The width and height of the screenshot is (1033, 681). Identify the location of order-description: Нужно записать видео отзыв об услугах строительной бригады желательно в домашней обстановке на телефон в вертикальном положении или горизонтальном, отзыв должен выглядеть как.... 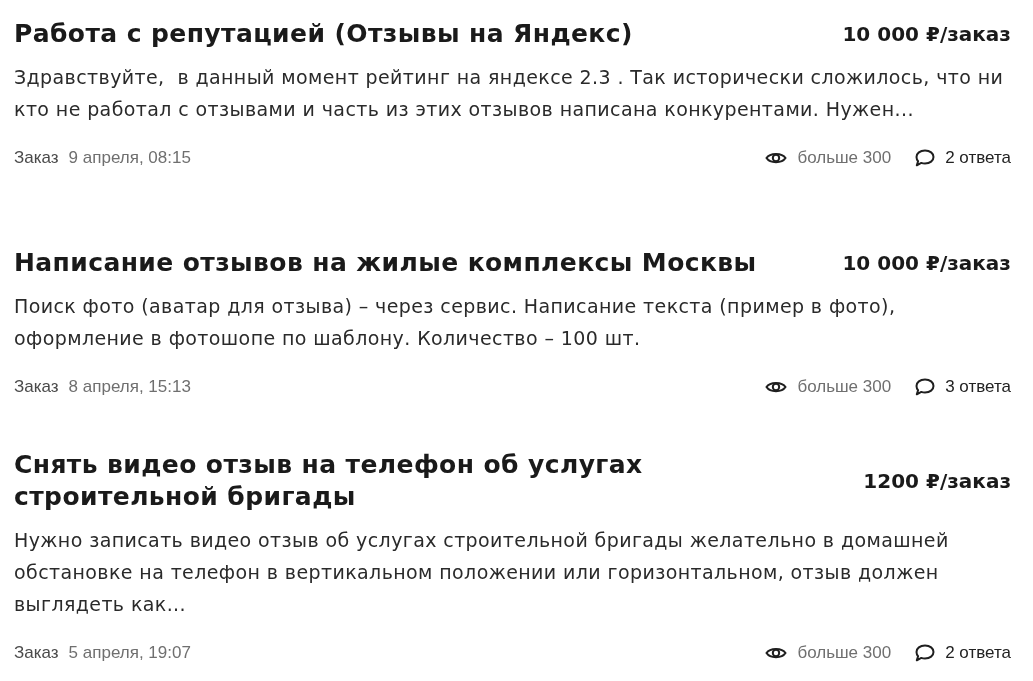
(482, 572).